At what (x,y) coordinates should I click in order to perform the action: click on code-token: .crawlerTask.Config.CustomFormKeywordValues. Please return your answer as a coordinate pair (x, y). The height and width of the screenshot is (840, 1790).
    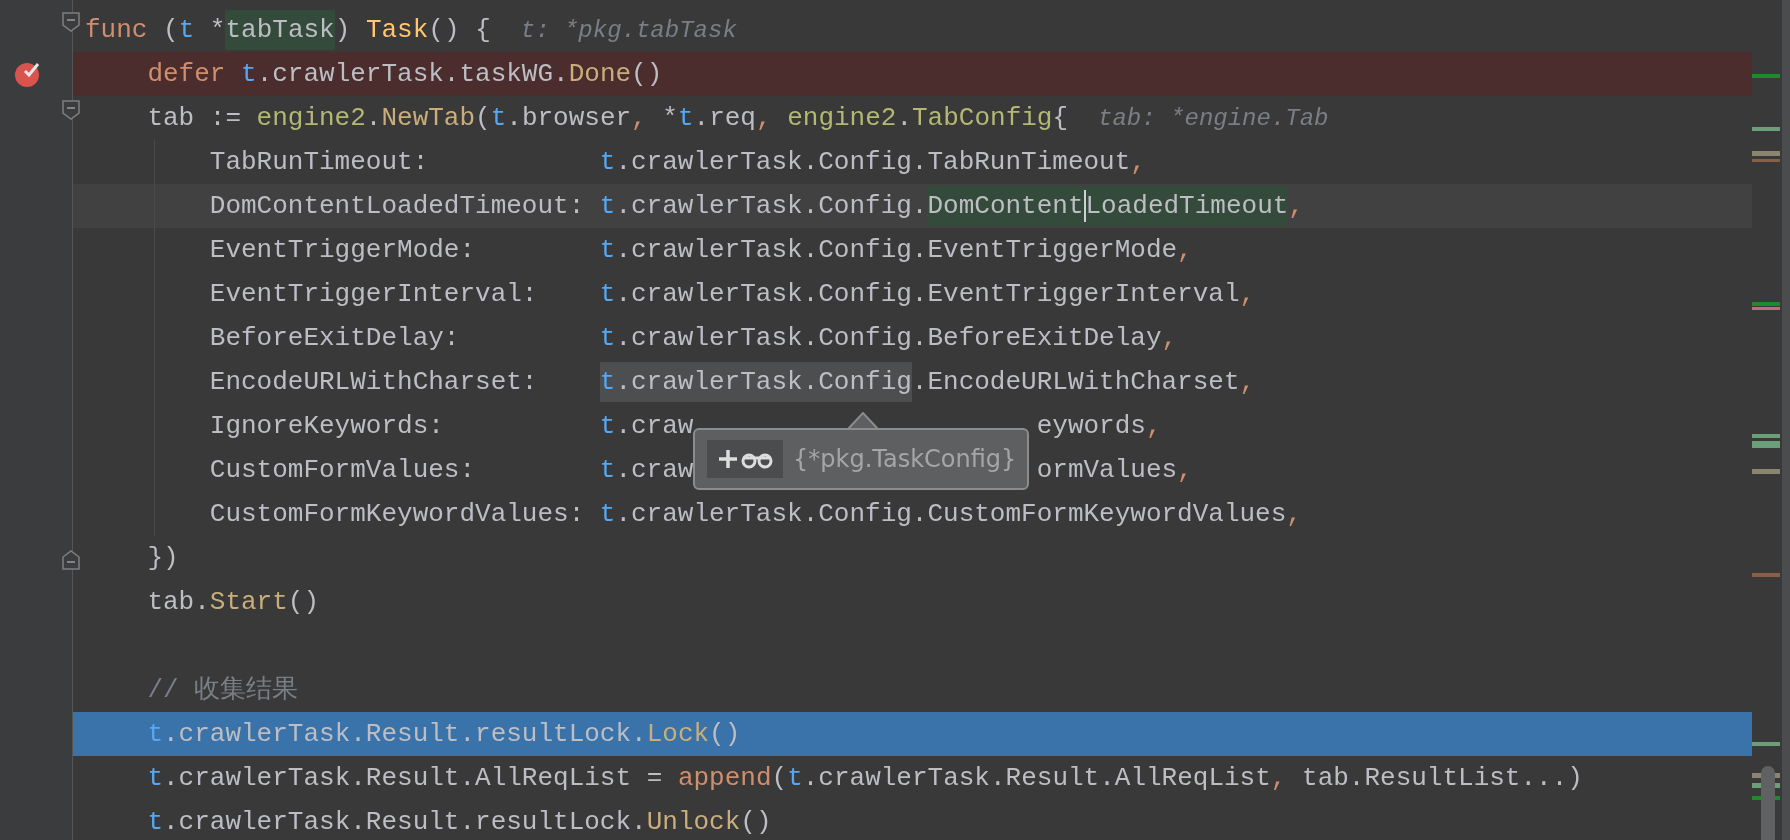
    Looking at the image, I should click on (951, 514).